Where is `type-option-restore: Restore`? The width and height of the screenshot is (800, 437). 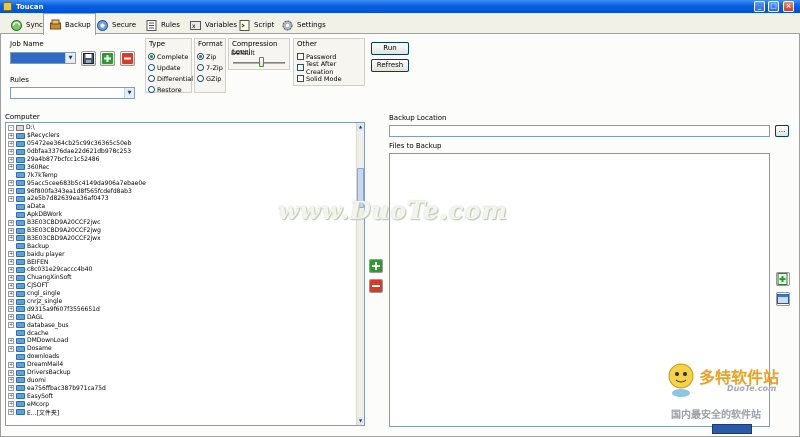 type-option-restore: Restore is located at coordinates (170, 89).